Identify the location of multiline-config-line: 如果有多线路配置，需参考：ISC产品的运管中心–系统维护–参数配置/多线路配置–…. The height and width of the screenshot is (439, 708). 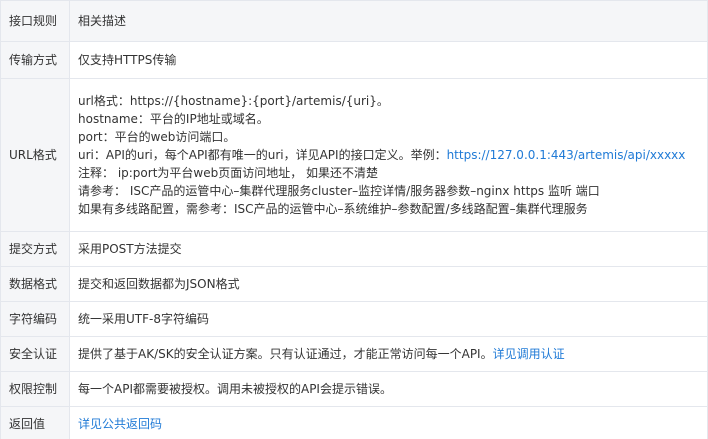
(333, 209).